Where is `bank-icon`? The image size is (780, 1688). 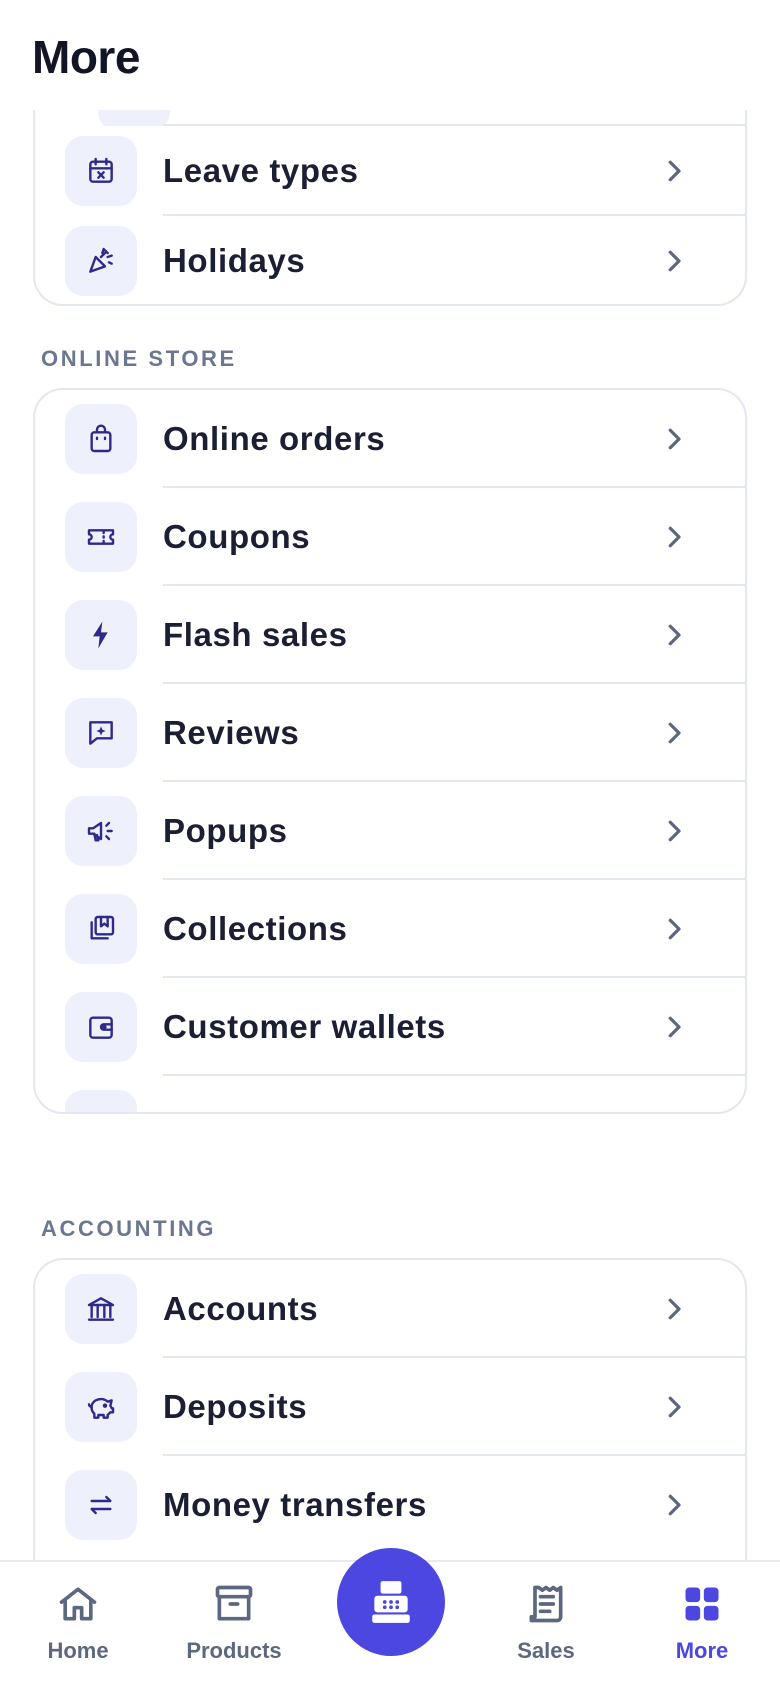 bank-icon is located at coordinates (101, 1309).